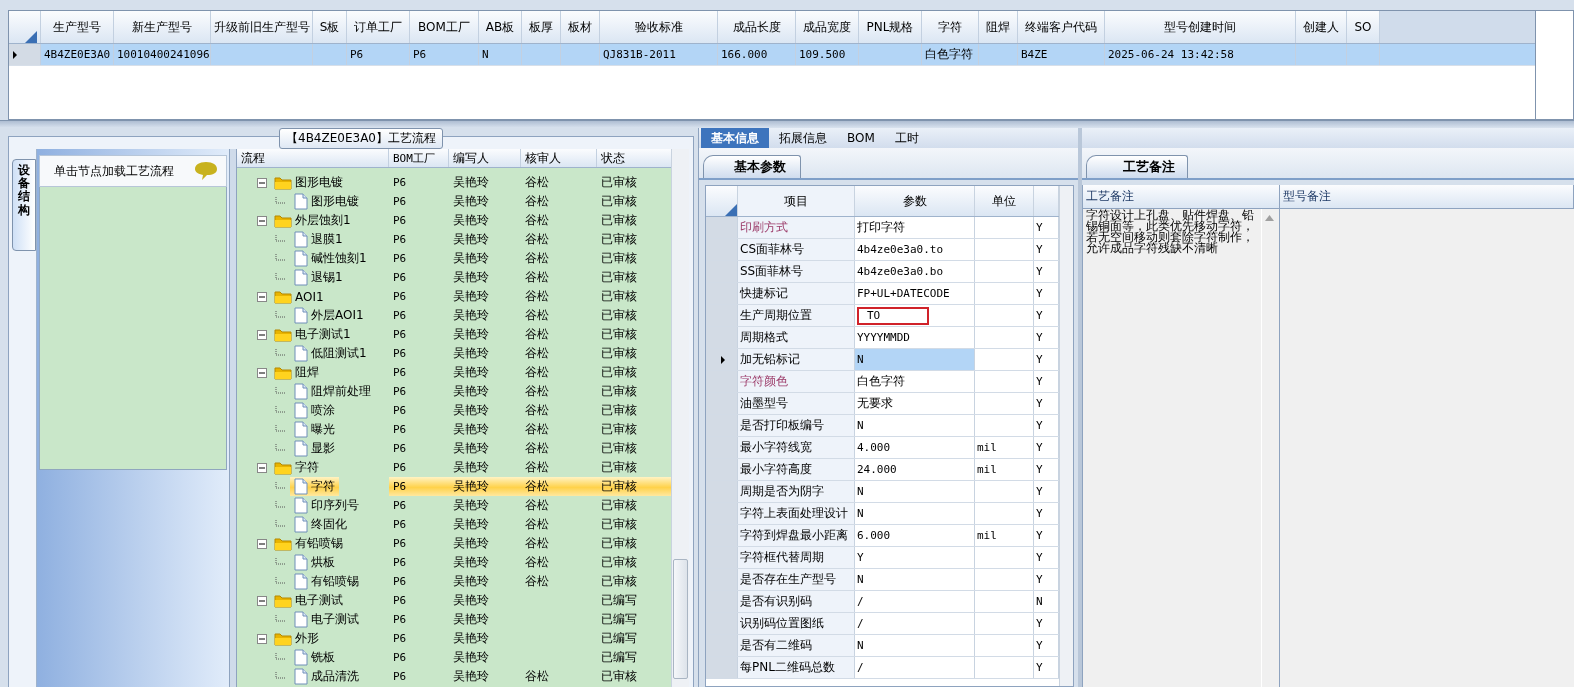  Describe the element at coordinates (318, 239) in the screenshot. I see `tree-node: 退膜1` at that location.